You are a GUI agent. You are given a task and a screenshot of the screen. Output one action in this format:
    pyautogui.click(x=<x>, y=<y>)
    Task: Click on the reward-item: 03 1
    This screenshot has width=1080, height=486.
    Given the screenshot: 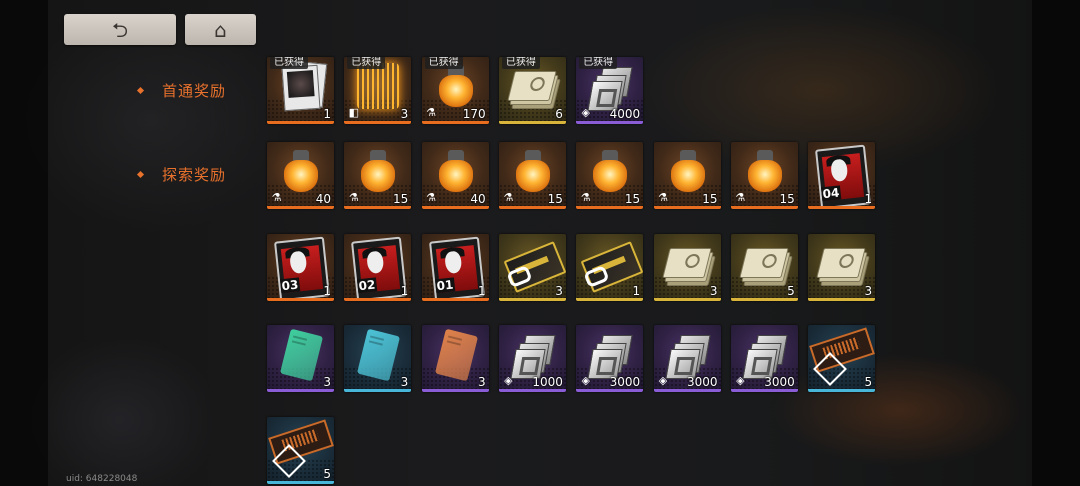 What is the action you would take?
    pyautogui.click(x=300, y=267)
    